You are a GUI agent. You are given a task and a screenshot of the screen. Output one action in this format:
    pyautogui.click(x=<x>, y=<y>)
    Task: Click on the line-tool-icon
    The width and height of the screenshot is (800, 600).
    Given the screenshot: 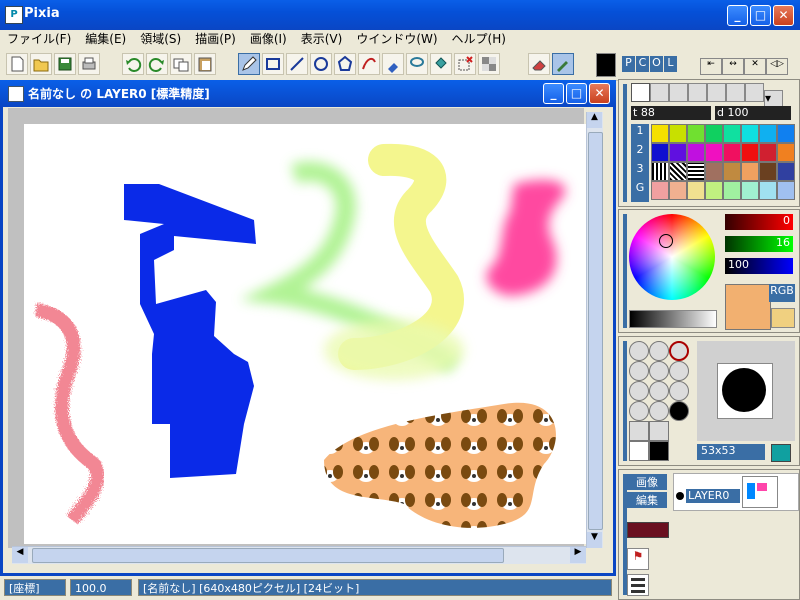 What is the action you would take?
    pyautogui.click(x=297, y=64)
    